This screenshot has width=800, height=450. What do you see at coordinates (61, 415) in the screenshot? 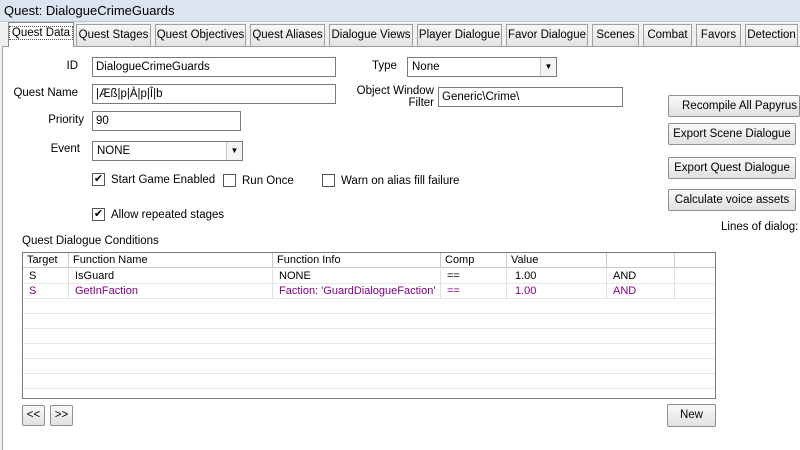
I see `next-condition-button: >>` at bounding box center [61, 415].